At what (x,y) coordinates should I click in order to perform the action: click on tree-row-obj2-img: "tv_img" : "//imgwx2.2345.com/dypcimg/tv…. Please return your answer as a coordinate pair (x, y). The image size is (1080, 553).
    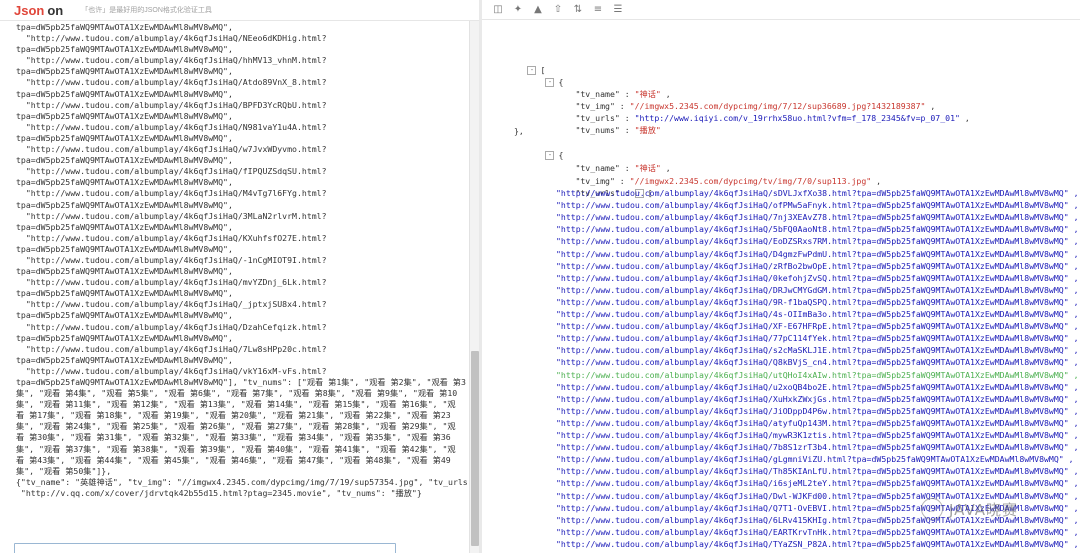
    Looking at the image, I should click on (728, 181).